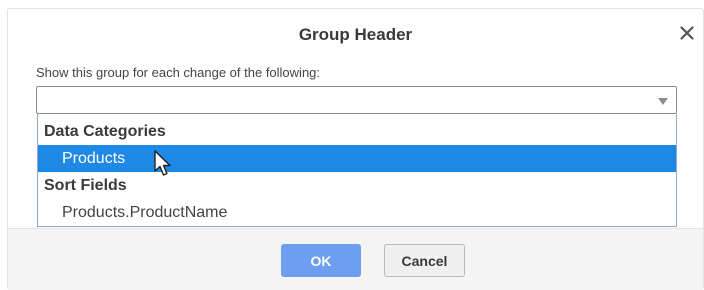 The width and height of the screenshot is (704, 290). I want to click on cancel-button: Cancel, so click(424, 260).